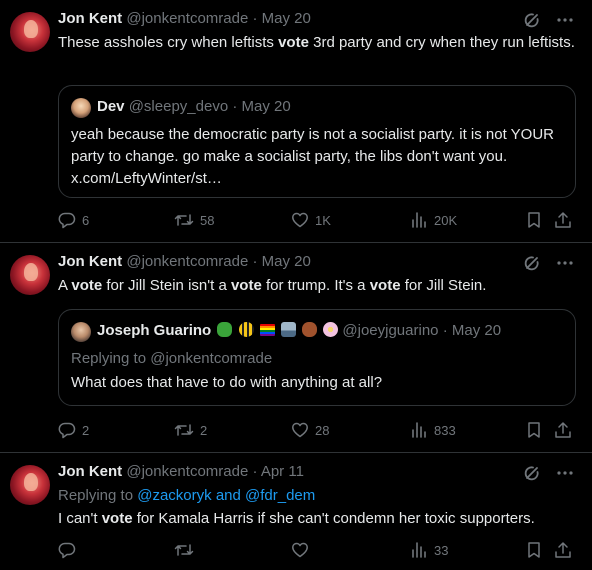 This screenshot has width=592, height=570. Describe the element at coordinates (194, 220) in the screenshot. I see `repost-button: 58` at that location.